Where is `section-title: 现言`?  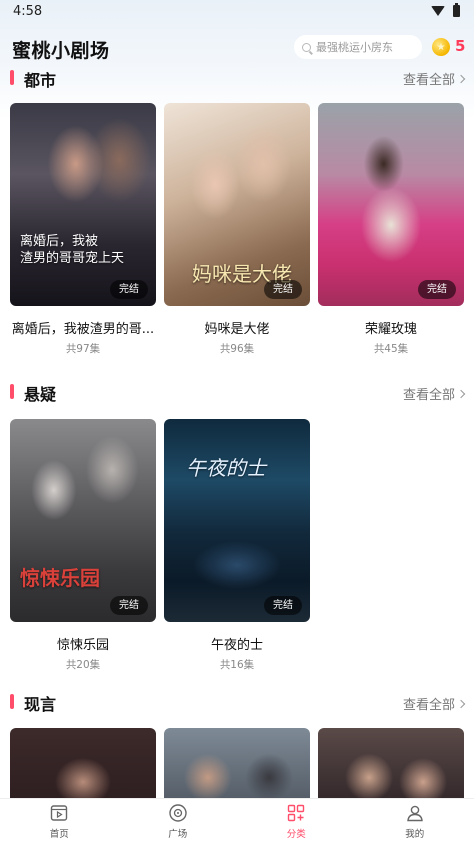
section-title: 现言 is located at coordinates (40, 703).